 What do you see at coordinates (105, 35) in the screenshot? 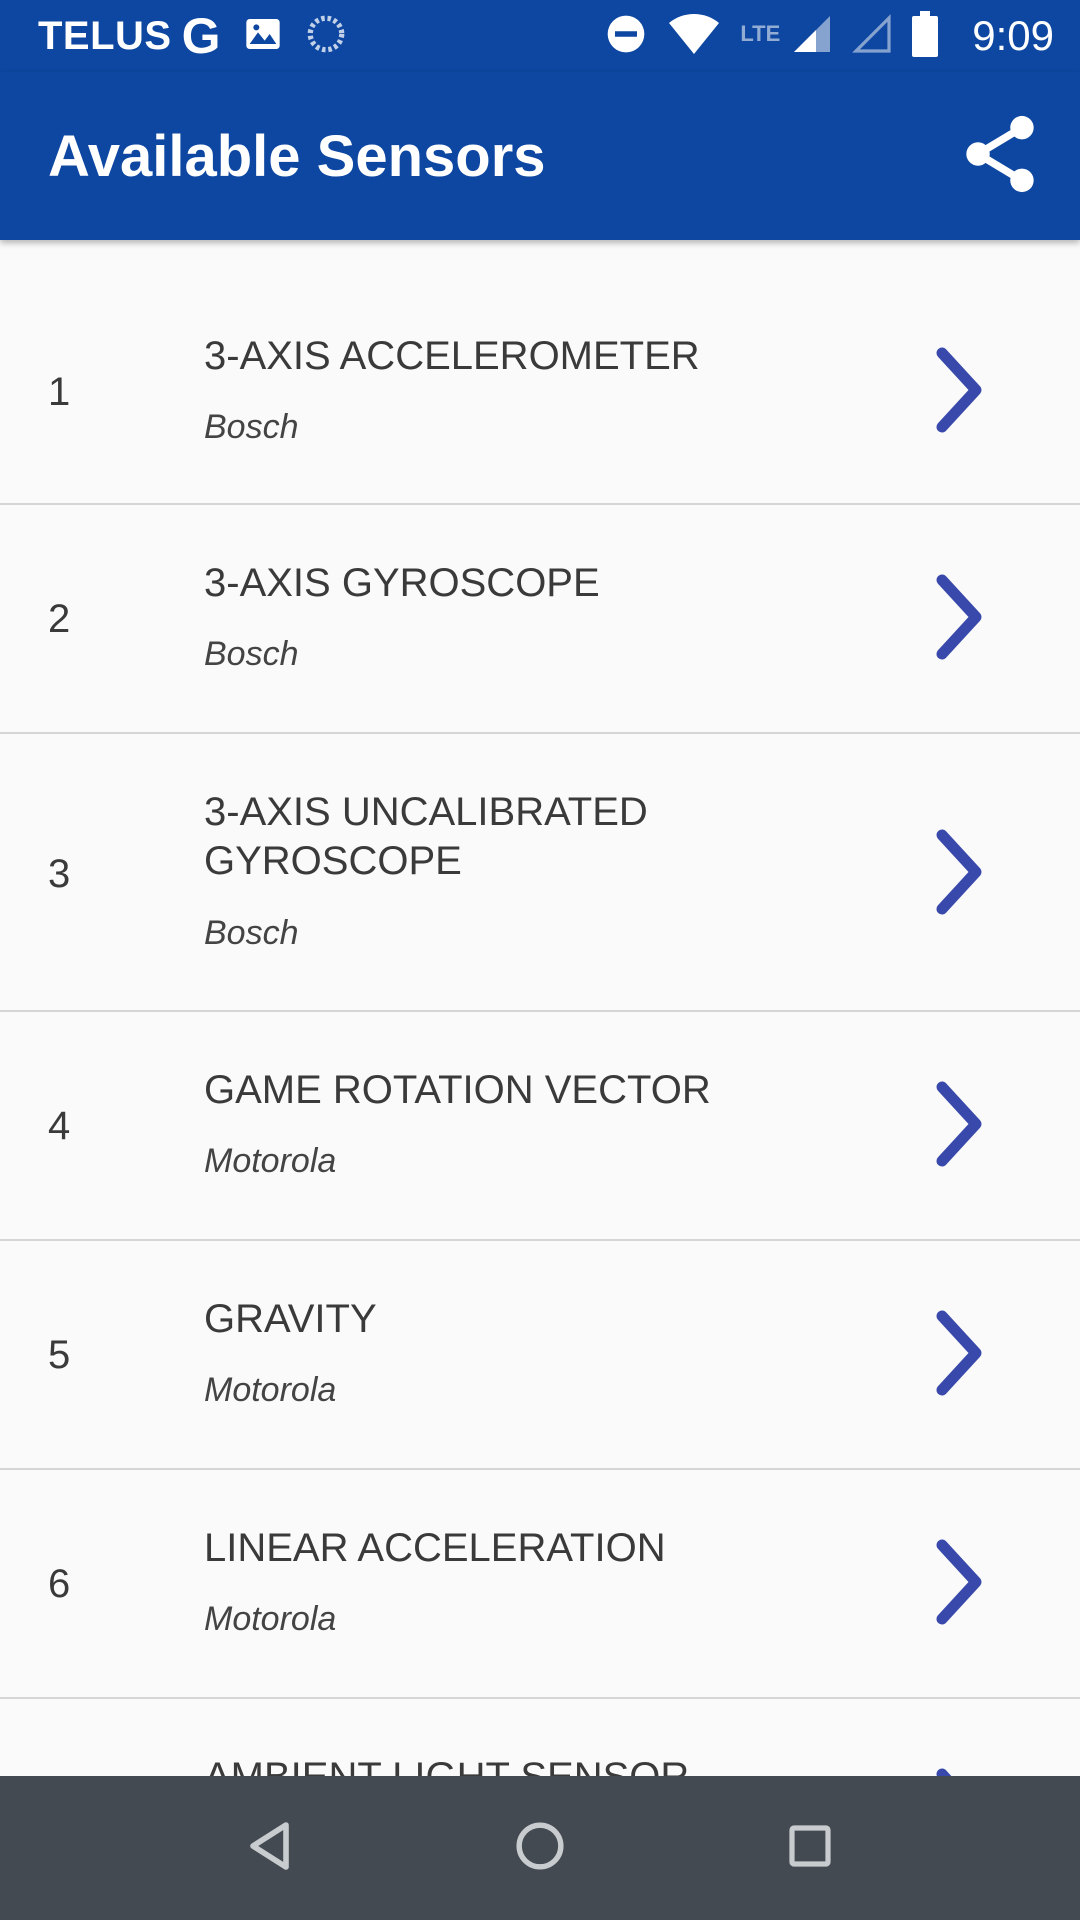
I see `carrier-name: TELUS` at bounding box center [105, 35].